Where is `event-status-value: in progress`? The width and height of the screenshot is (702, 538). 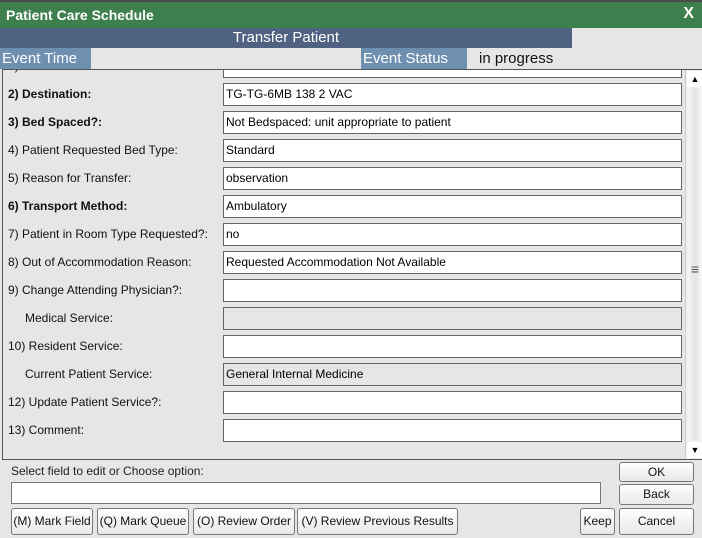 event-status-value: in progress is located at coordinates (516, 58).